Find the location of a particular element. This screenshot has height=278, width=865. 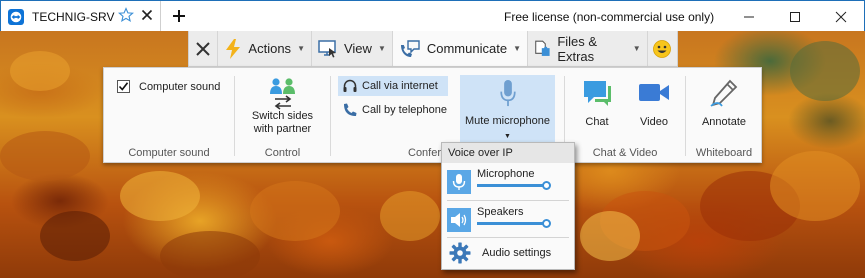

microphone-volume-fill is located at coordinates (512, 185).